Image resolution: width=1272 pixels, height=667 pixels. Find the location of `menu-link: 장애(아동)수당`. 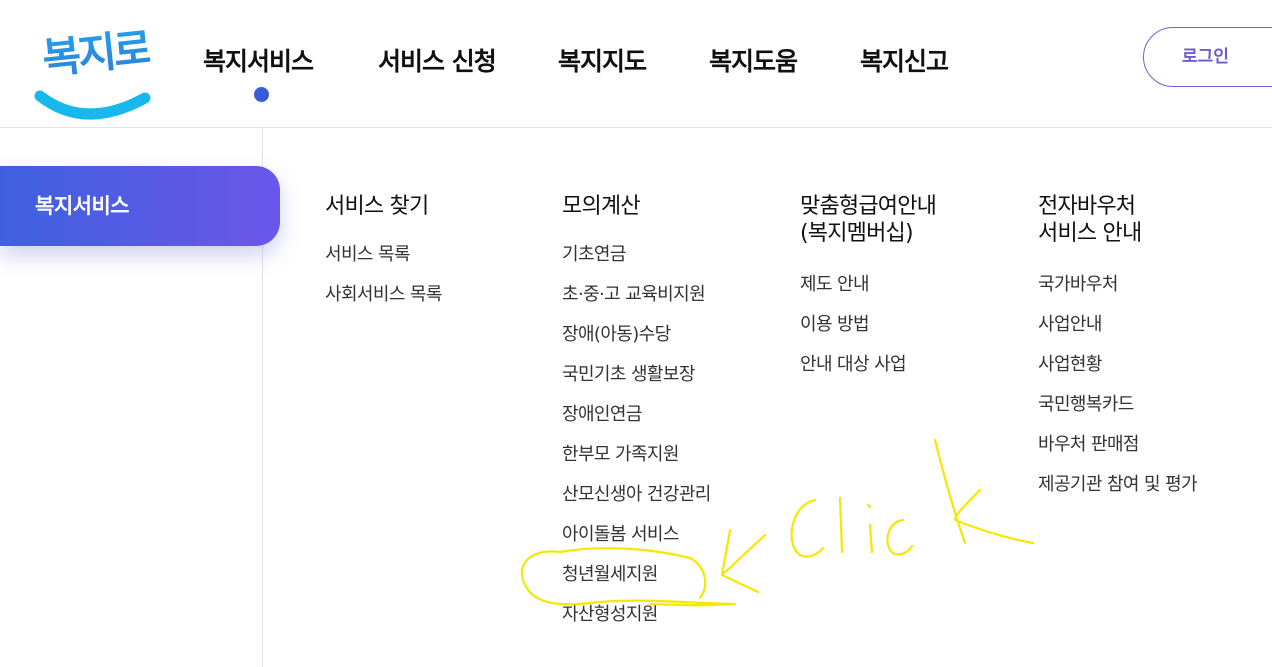

menu-link: 장애(아동)수당 is located at coordinates (636, 342).